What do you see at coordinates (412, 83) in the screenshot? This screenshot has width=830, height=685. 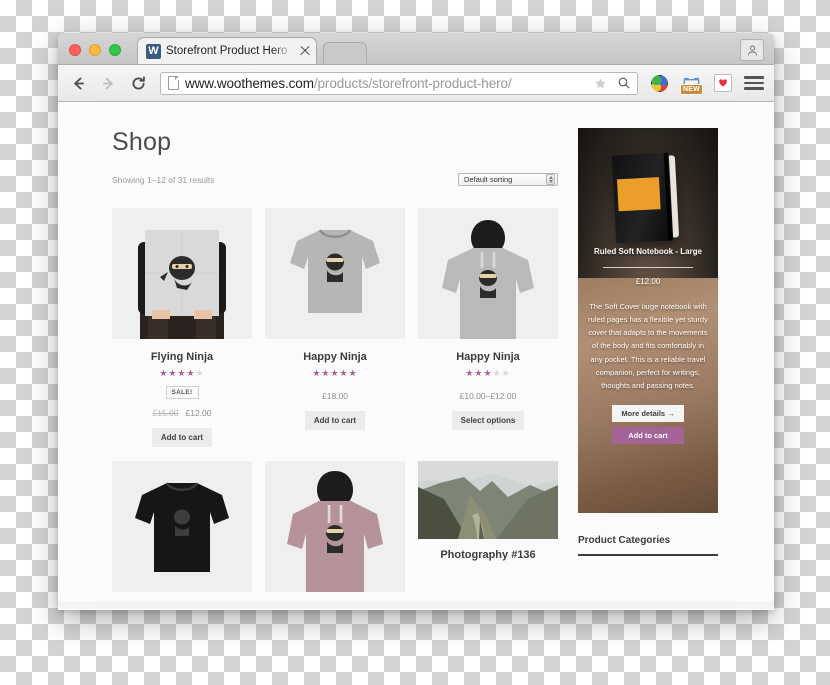 I see `url-path: /products/storefront-product-hero/` at bounding box center [412, 83].